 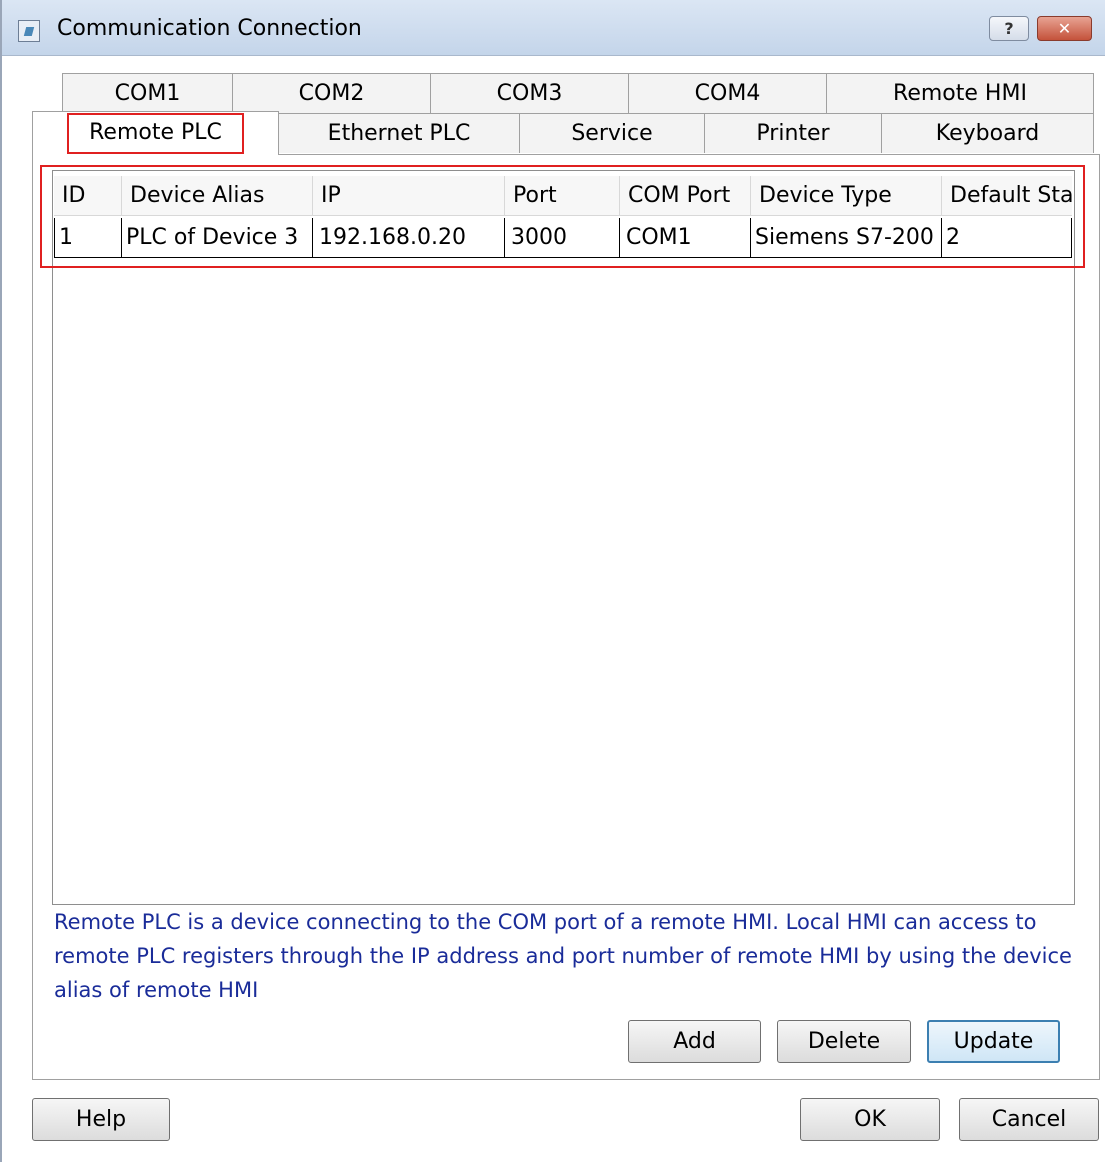 What do you see at coordinates (694, 1041) in the screenshot?
I see `add-button: Add` at bounding box center [694, 1041].